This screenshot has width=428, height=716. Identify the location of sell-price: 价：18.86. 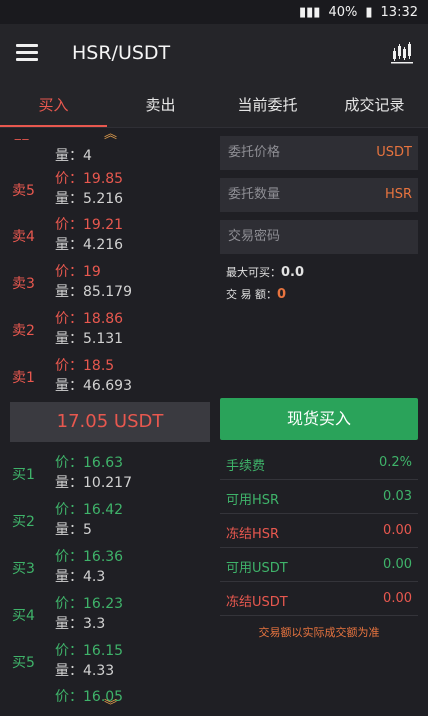
(89, 319).